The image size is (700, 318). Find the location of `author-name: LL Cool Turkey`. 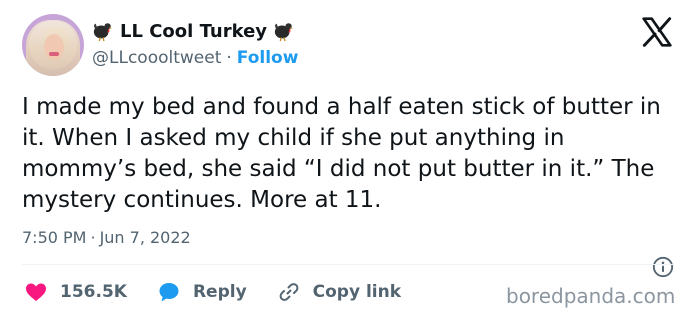

author-name: LL Cool Turkey is located at coordinates (194, 31).